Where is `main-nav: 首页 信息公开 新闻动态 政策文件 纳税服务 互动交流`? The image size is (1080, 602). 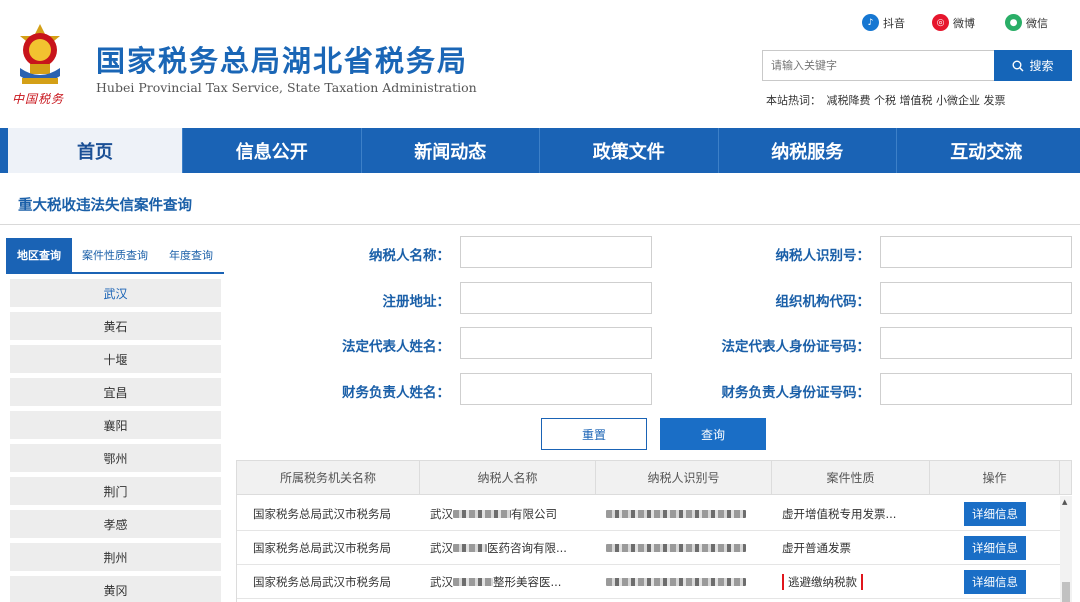
main-nav: 首页 信息公开 新闻动态 政策文件 纳税服务 互动交流 is located at coordinates (540, 150).